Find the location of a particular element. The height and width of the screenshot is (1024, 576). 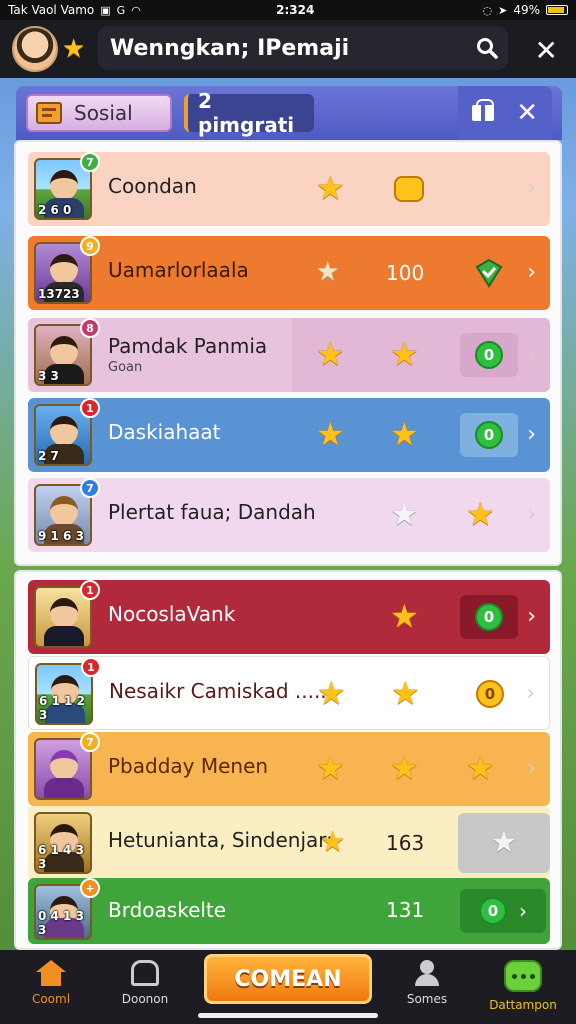

top-bar: ★ Wenngkan; IPemaji ✕ is located at coordinates (288, 49).